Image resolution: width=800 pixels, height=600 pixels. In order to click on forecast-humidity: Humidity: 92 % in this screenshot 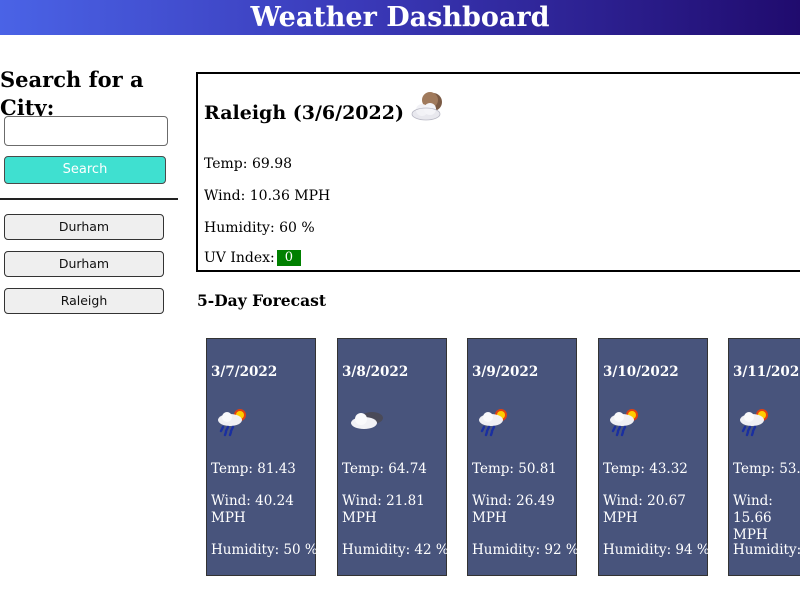, I will do `click(525, 550)`.